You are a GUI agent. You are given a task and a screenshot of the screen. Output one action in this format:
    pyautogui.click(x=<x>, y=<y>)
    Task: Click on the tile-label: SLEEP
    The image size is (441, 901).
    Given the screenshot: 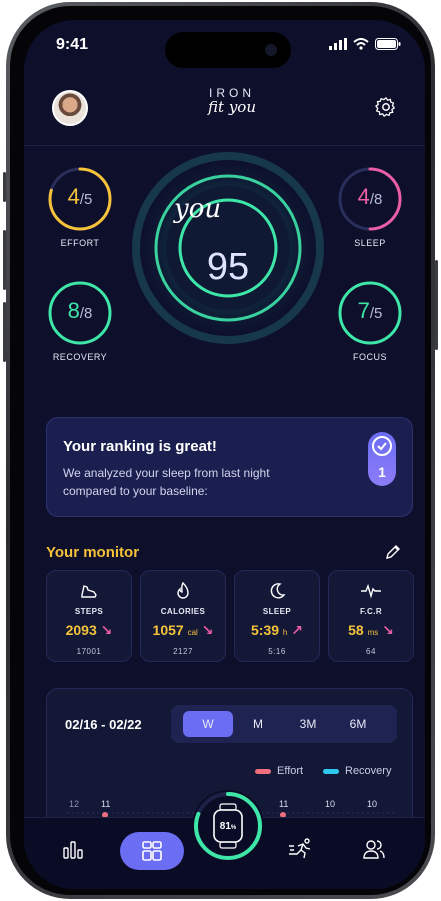 What is the action you would take?
    pyautogui.click(x=277, y=611)
    